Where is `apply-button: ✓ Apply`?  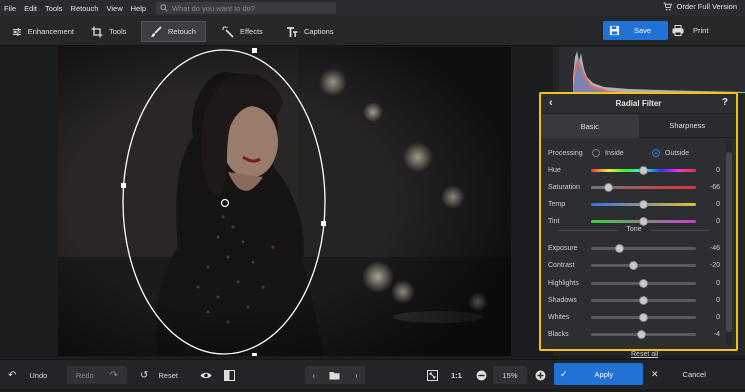 apply-button: ✓ Apply is located at coordinates (598, 374).